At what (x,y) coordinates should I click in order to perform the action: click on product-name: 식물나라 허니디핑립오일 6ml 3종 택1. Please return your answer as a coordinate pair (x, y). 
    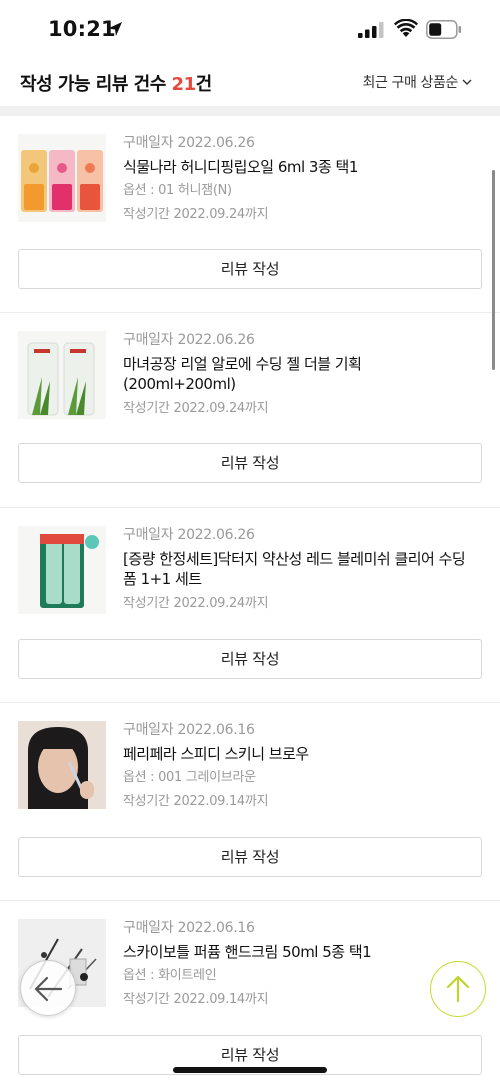
    Looking at the image, I should click on (298, 167).